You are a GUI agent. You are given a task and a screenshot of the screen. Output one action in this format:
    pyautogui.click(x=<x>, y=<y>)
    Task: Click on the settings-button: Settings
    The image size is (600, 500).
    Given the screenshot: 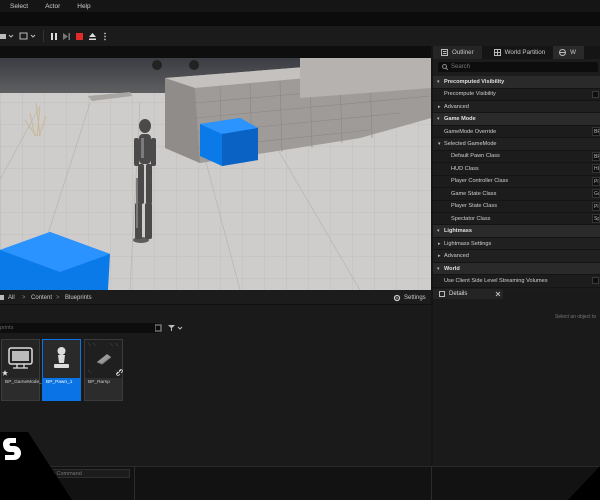 What is the action you would take?
    pyautogui.click(x=415, y=298)
    